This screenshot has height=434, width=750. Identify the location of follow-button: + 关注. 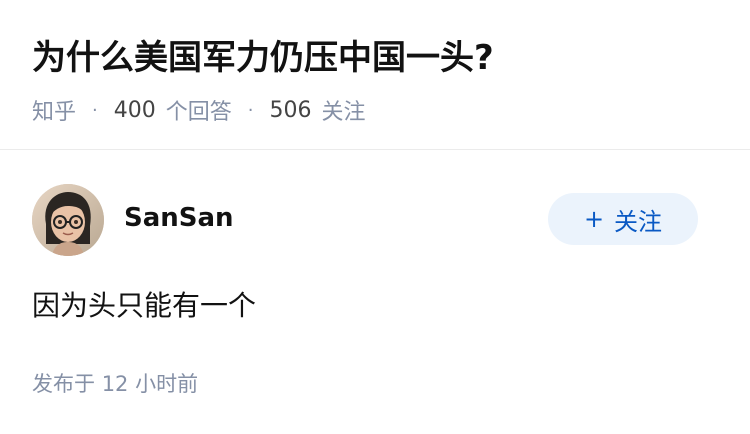
(623, 219).